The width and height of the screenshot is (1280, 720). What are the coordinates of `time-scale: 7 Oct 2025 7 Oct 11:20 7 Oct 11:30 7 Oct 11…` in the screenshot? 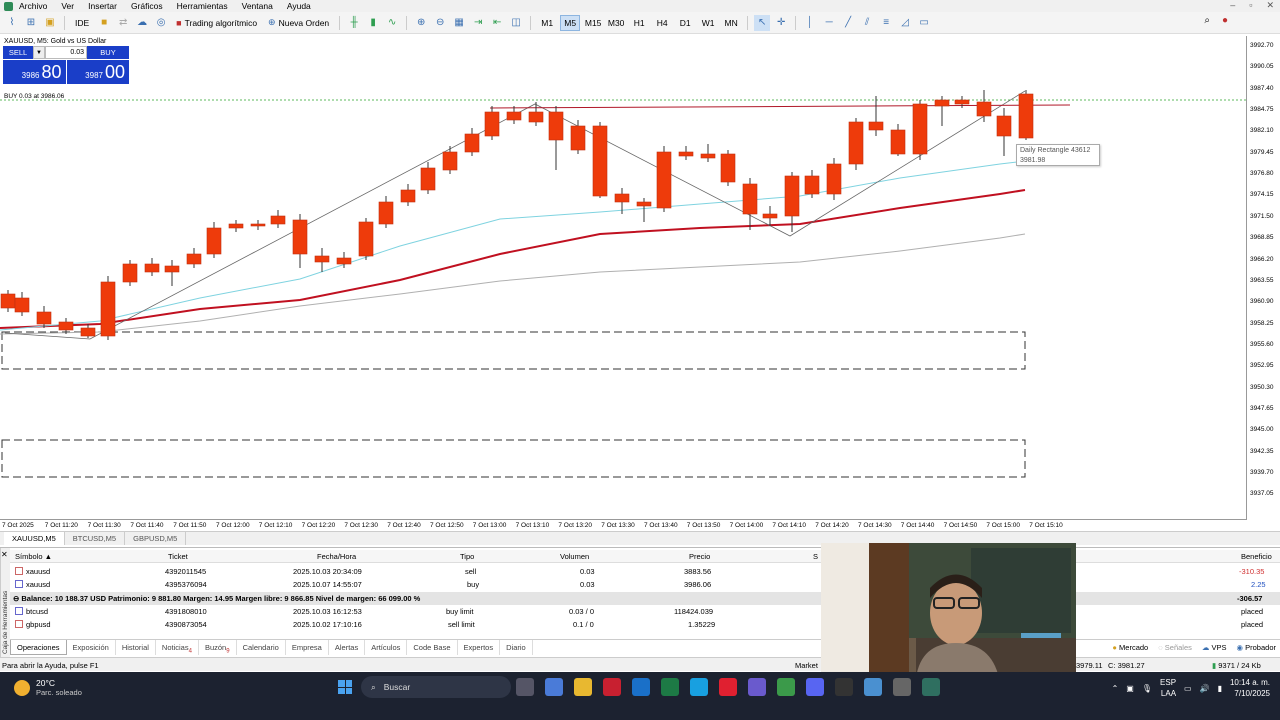 It's located at (623, 524).